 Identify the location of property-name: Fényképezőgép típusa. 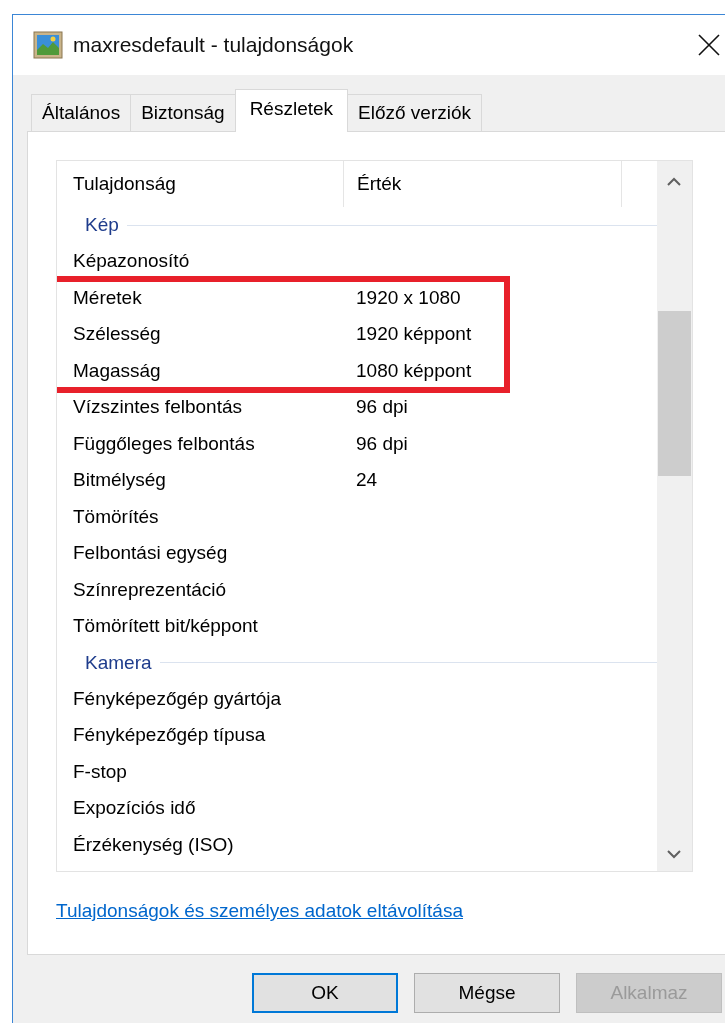
(169, 735).